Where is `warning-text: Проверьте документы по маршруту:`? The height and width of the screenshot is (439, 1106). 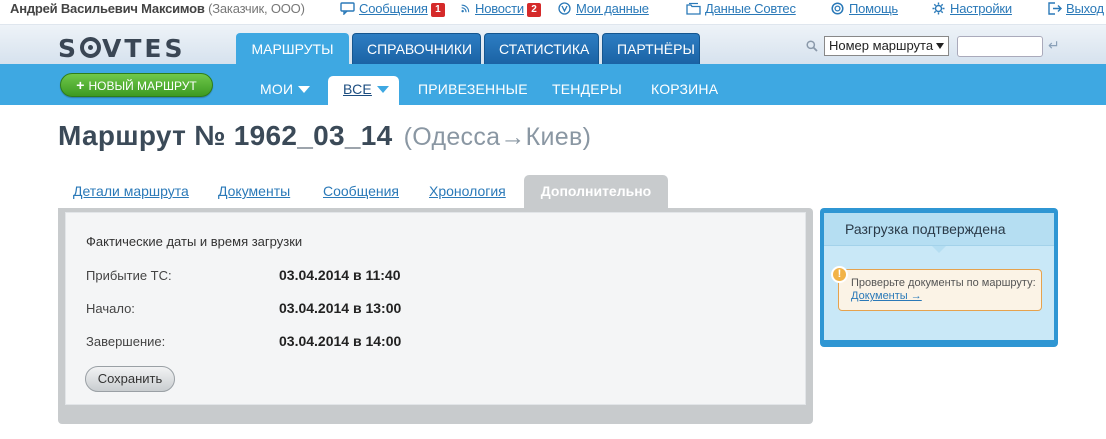
warning-text: Проверьте документы по маршруту: is located at coordinates (943, 283).